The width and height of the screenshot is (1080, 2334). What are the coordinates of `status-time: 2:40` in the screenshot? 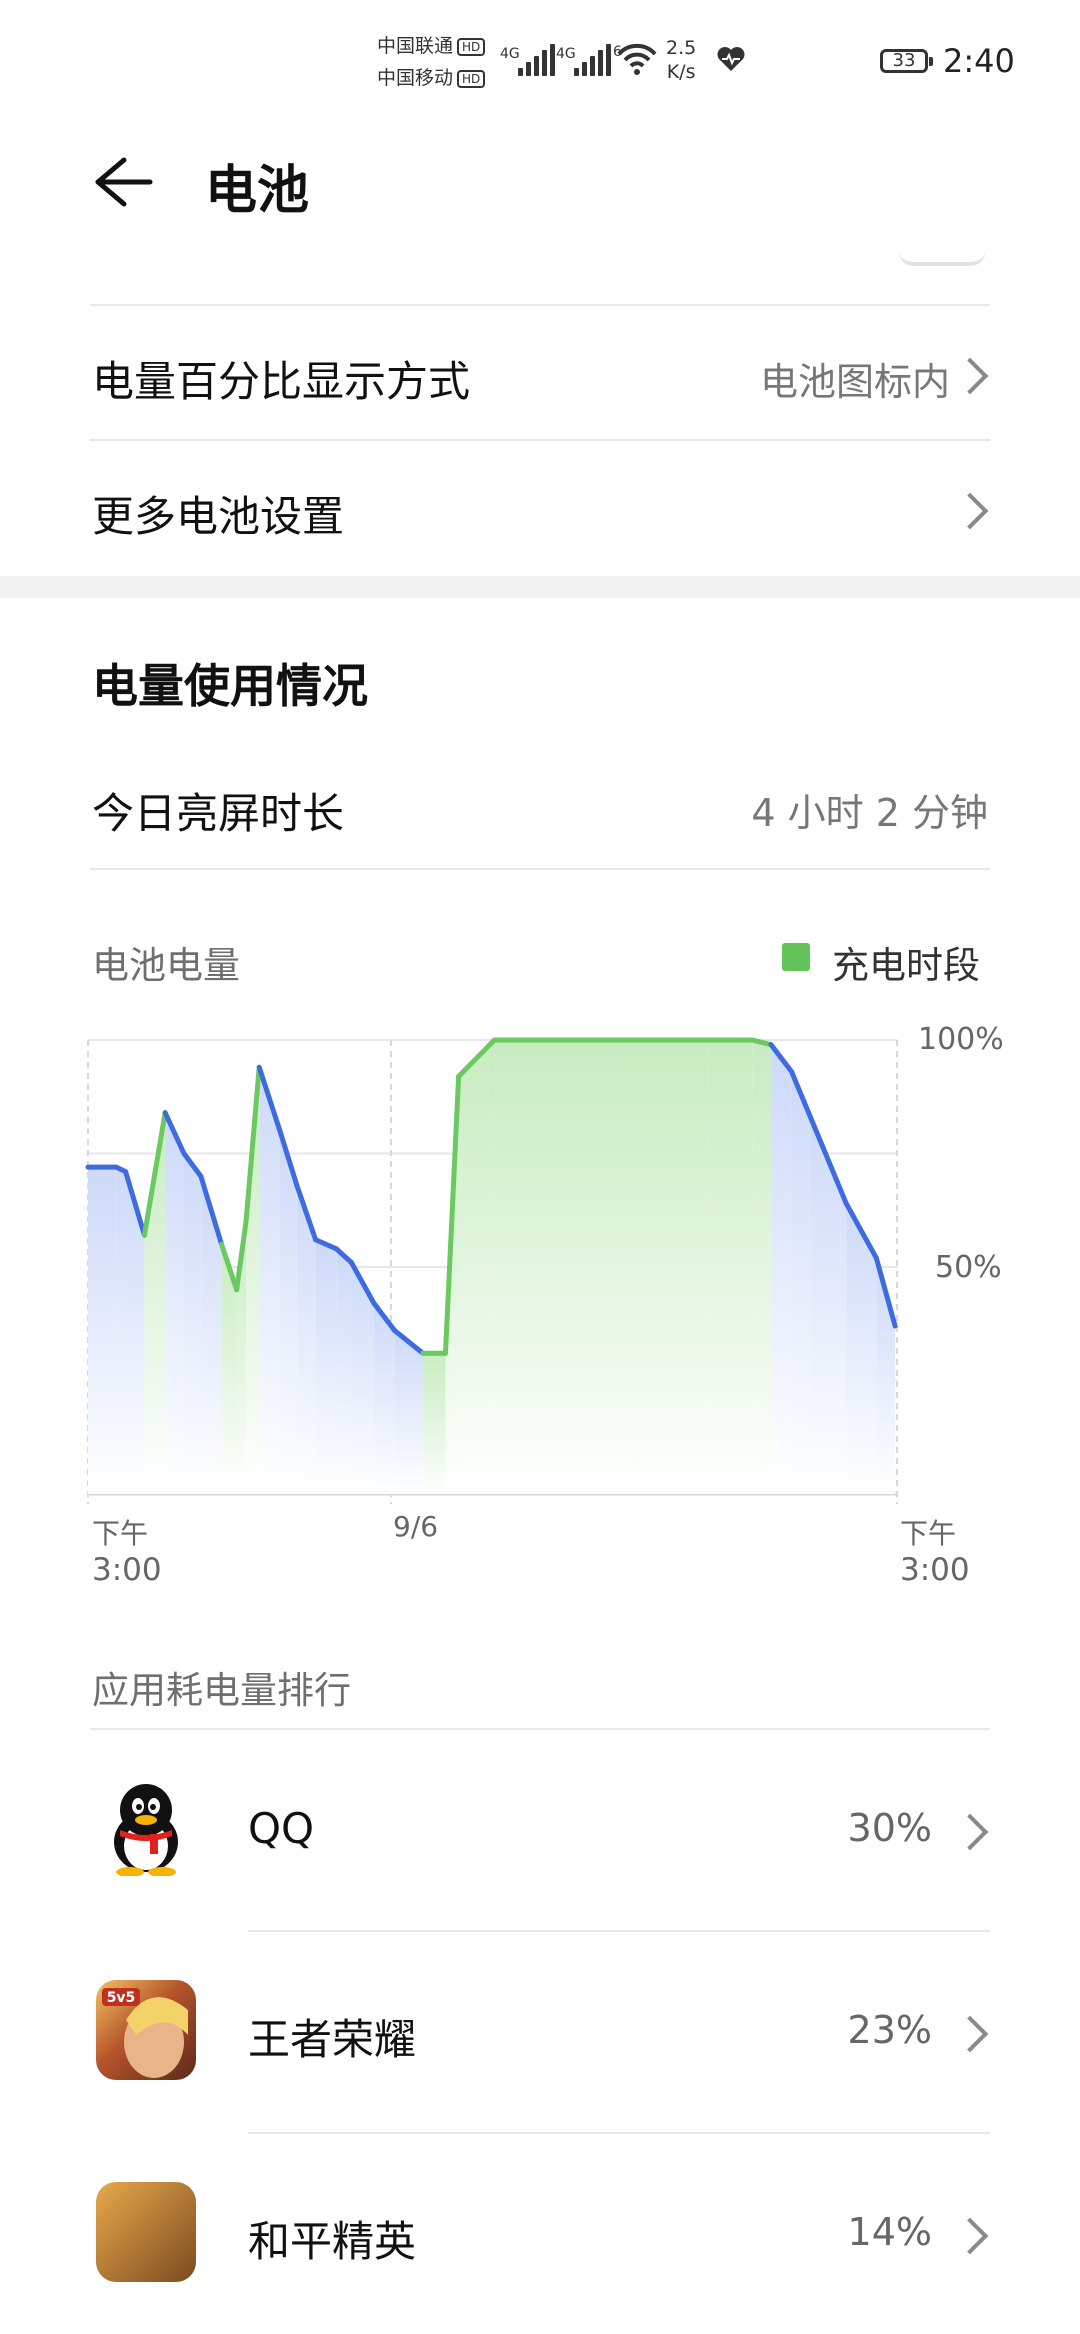 It's located at (979, 61).